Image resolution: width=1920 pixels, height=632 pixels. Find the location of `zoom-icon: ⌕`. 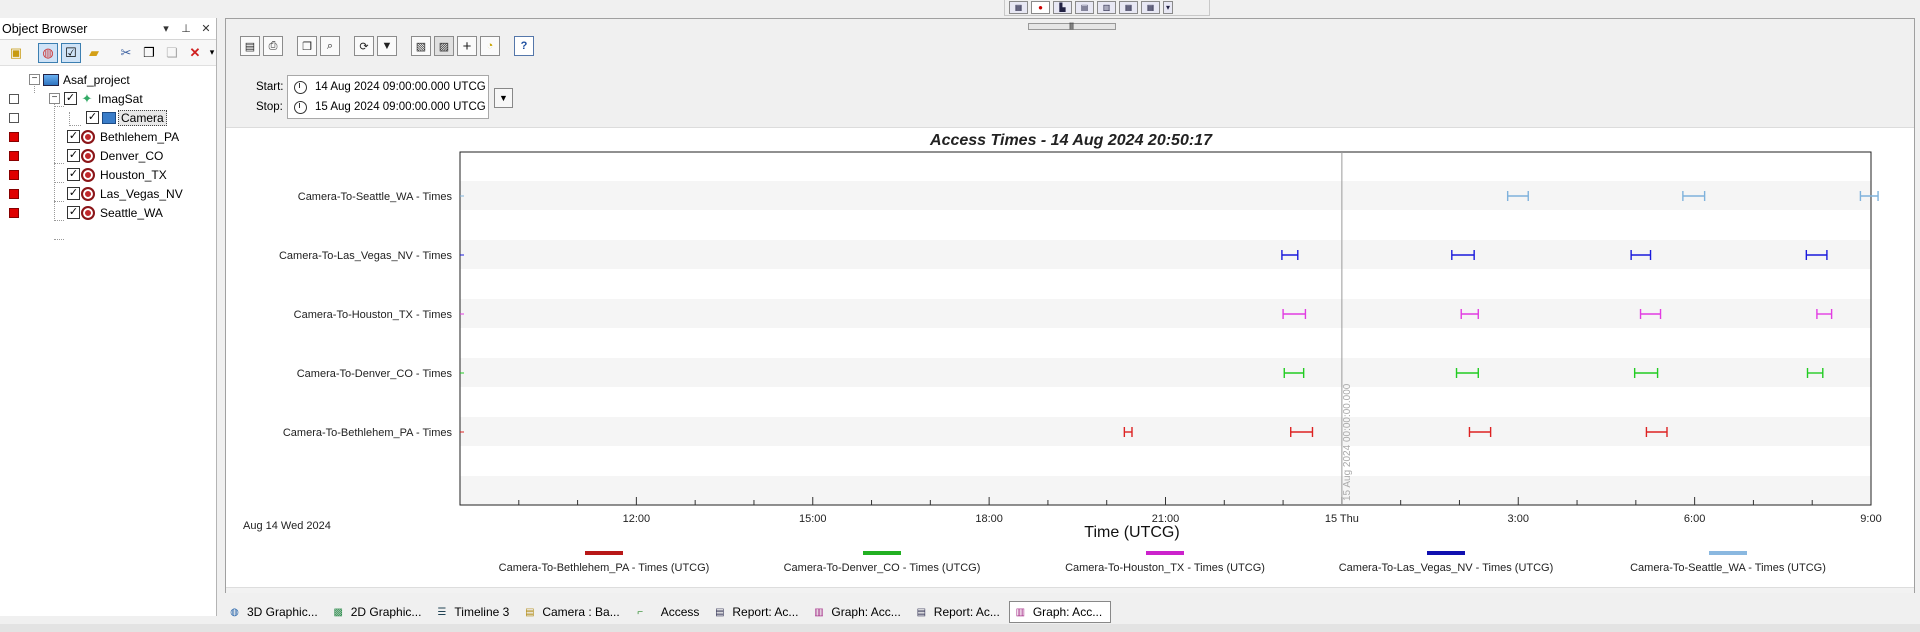

zoom-icon: ⌕ is located at coordinates (330, 46).